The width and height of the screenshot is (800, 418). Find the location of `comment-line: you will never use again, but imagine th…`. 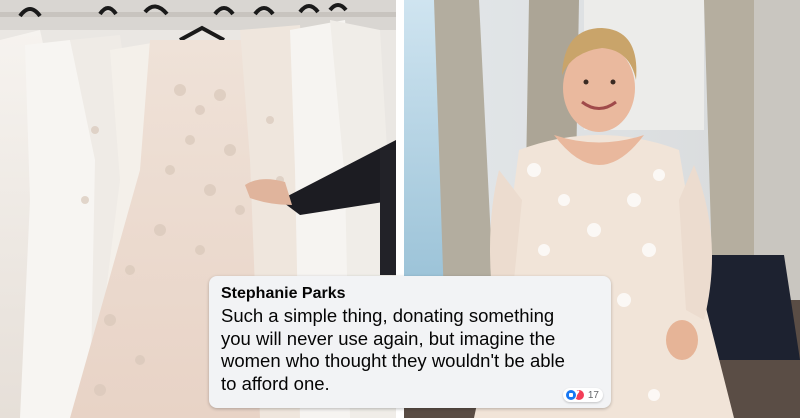

comment-line: you will never use again, but imagine th… is located at coordinates (388, 338).